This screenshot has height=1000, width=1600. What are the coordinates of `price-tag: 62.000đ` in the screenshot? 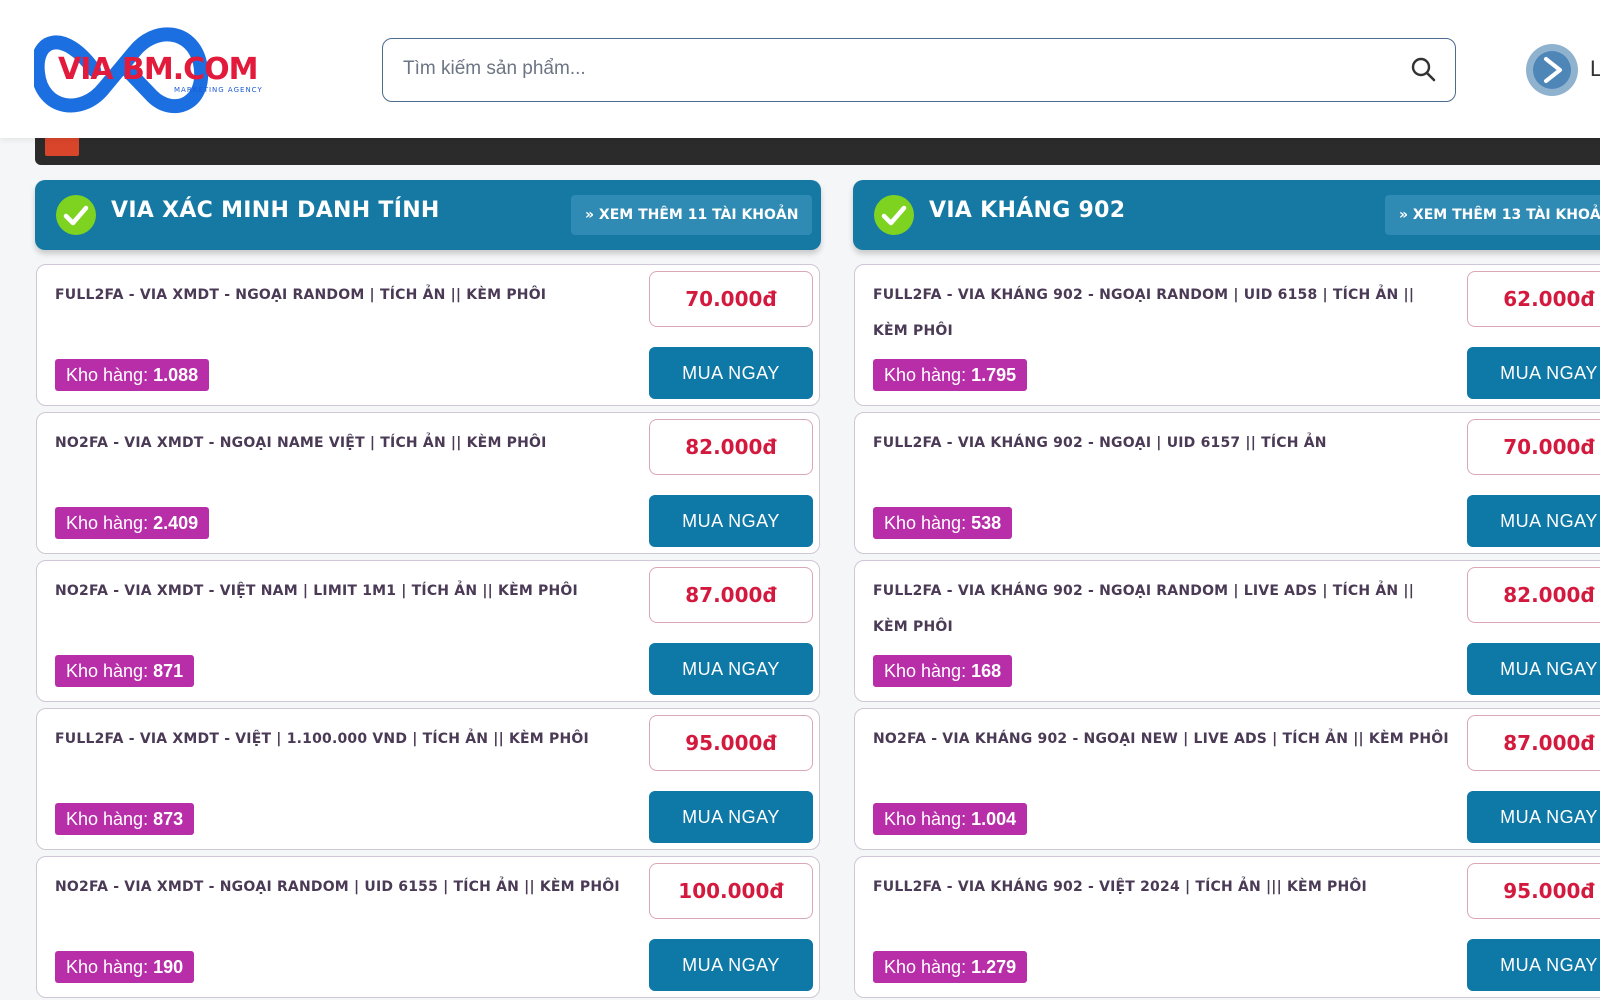 It's located at (1533, 299).